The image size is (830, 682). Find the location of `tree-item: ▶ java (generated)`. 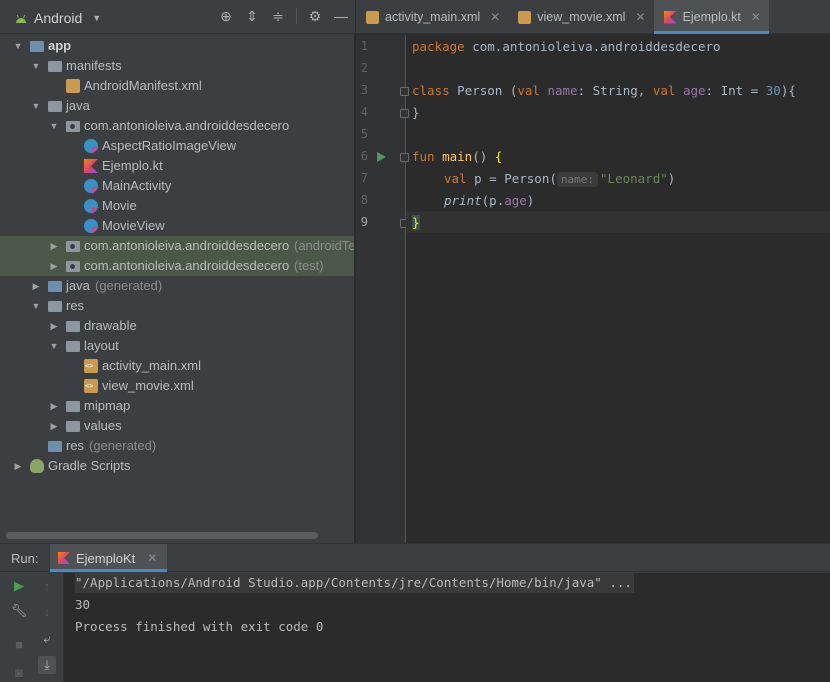

tree-item: ▶ java (generated) is located at coordinates (177, 286).